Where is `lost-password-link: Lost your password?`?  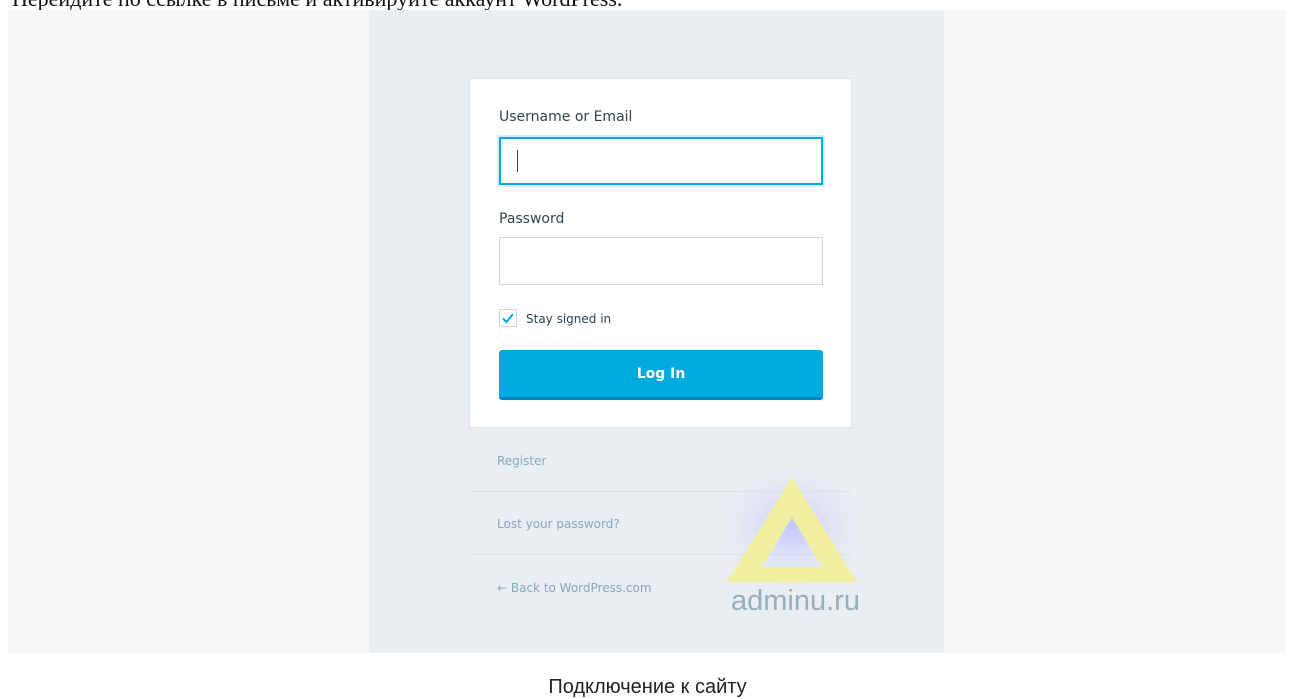 lost-password-link: Lost your password? is located at coordinates (558, 524).